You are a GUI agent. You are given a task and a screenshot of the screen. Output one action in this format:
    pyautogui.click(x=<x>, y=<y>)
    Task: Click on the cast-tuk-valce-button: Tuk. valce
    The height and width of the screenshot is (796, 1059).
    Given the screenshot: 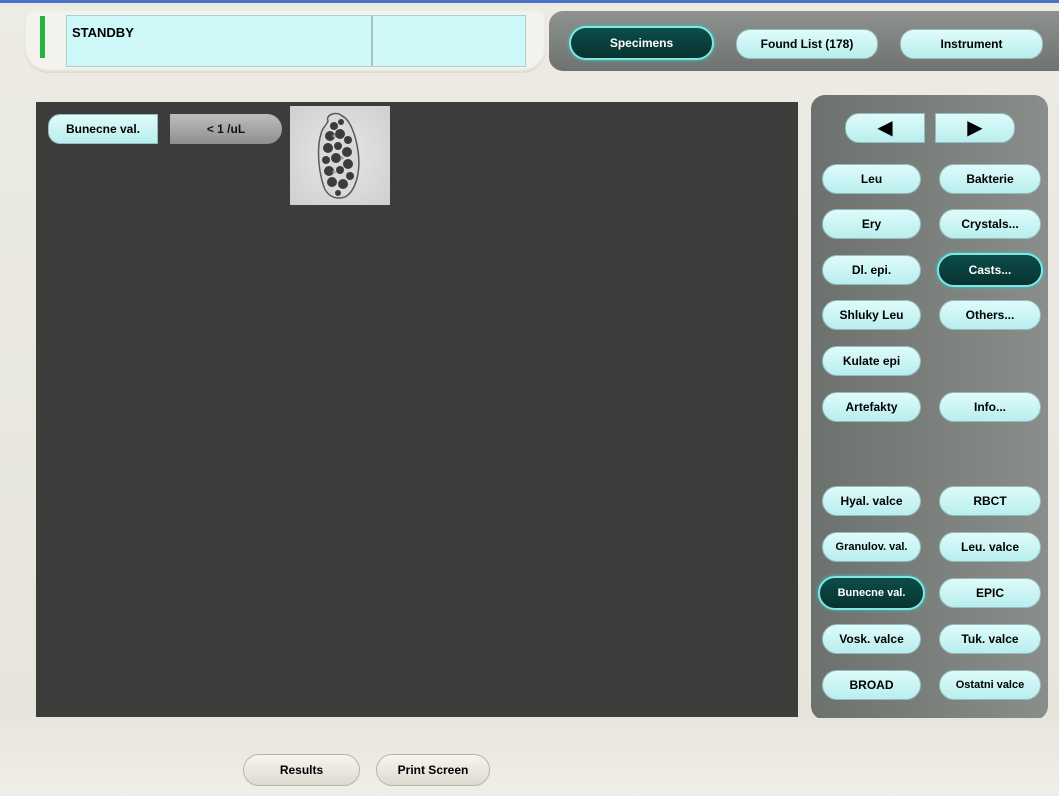 What is the action you would take?
    pyautogui.click(x=990, y=639)
    